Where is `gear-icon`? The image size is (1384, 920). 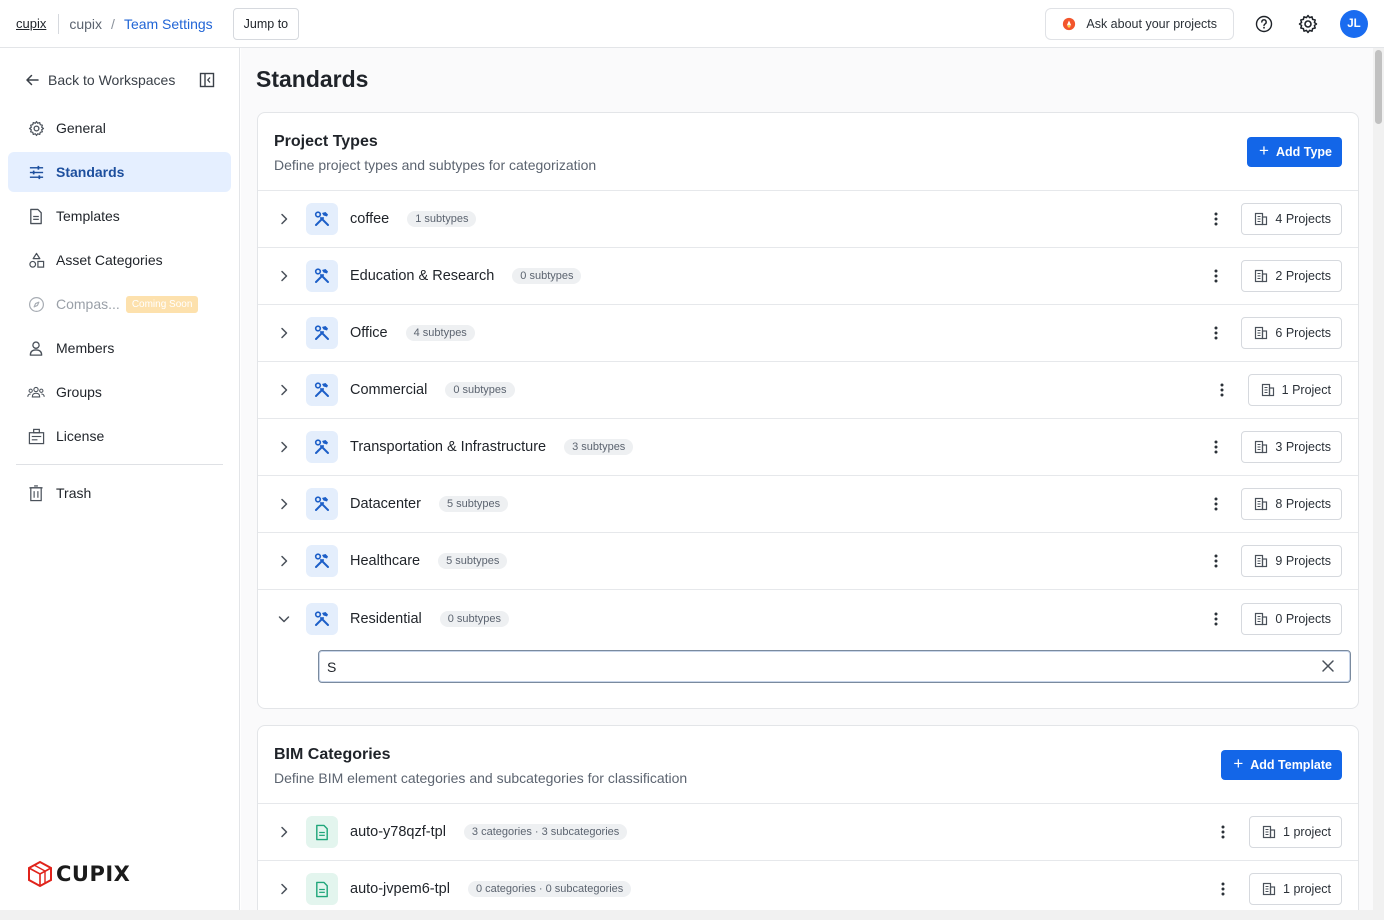 gear-icon is located at coordinates (36, 128).